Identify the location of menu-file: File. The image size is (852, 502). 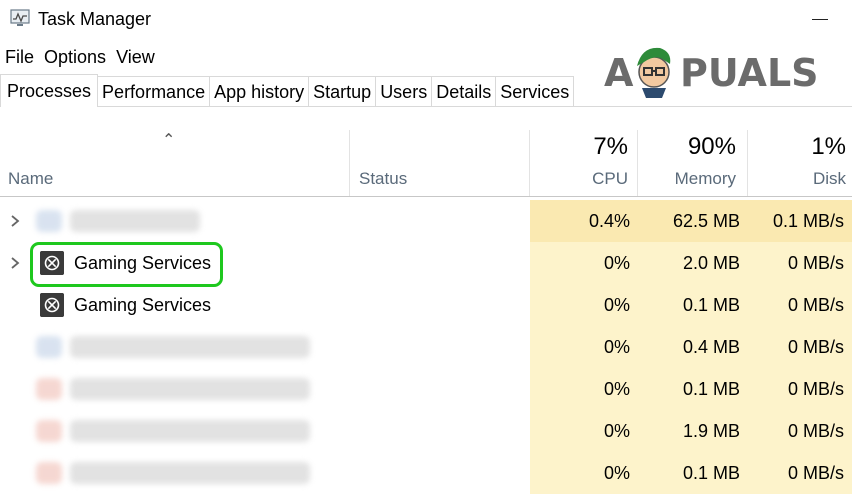
(19, 57).